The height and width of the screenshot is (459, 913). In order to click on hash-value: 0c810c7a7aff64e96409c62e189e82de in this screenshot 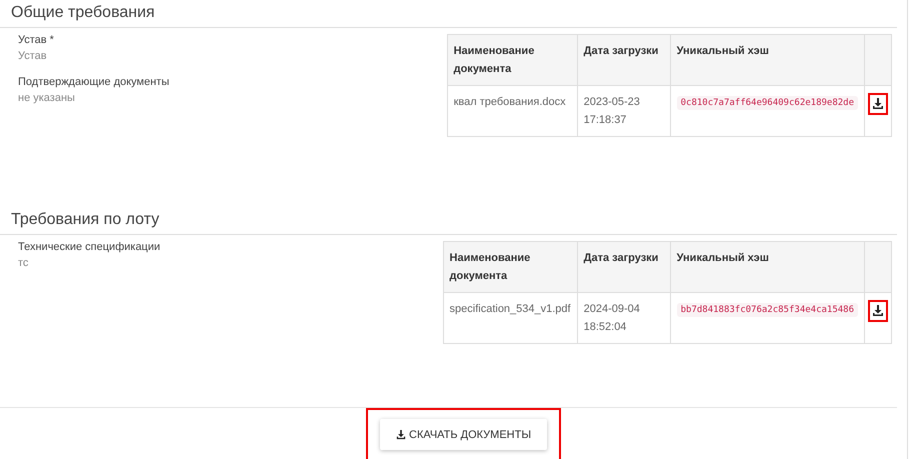, I will do `click(767, 103)`.